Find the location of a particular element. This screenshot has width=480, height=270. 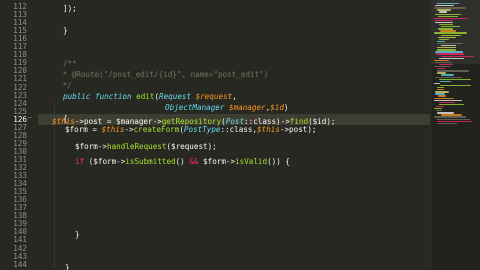

method-name: isSubmitted is located at coordinates (150, 161).